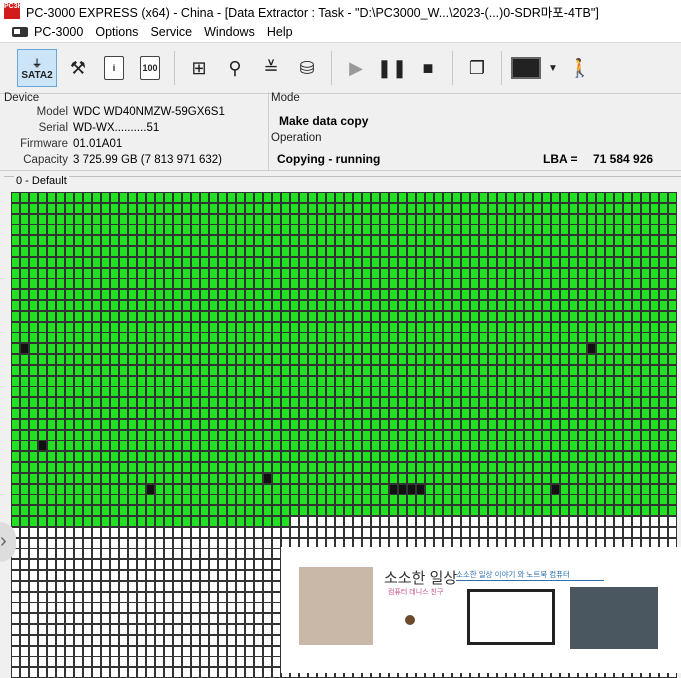  Describe the element at coordinates (199, 68) in the screenshot. I see `tree-button: ⊞` at that location.